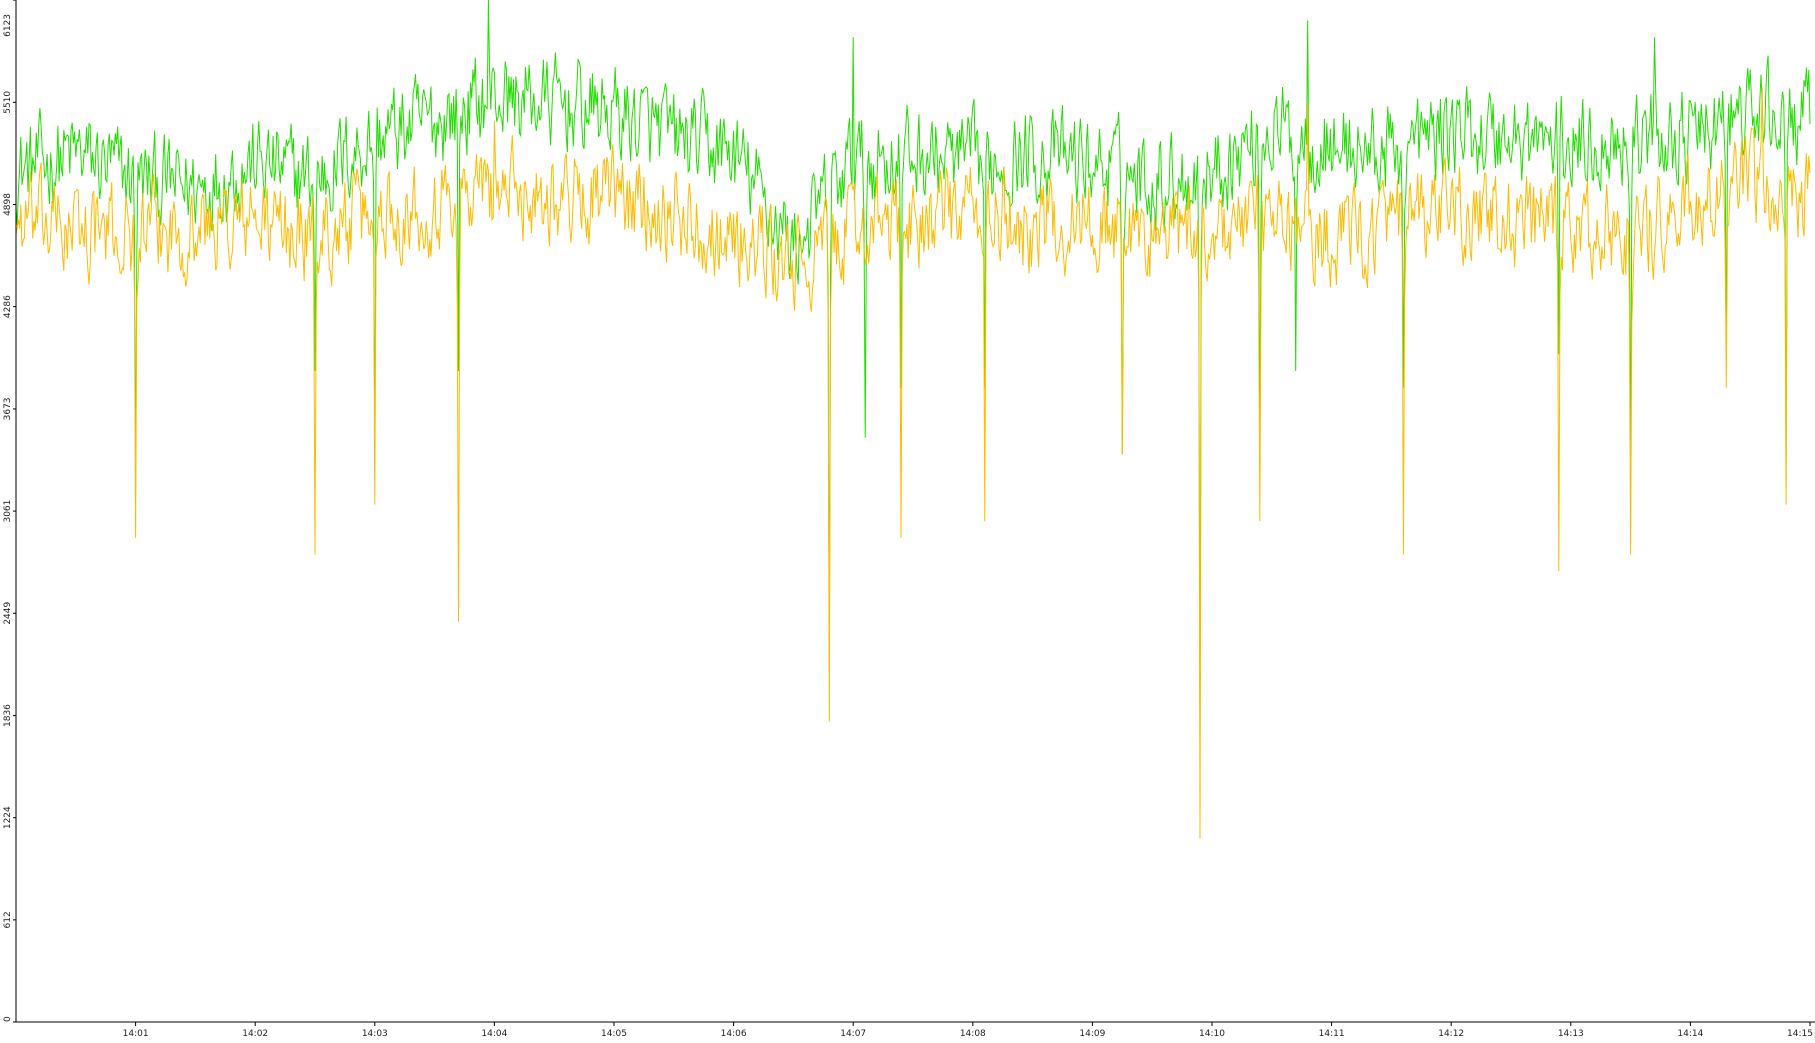 This screenshot has height=1043, width=1815. Describe the element at coordinates (8, 408) in the screenshot. I see `y-tick-label: 3673` at that location.